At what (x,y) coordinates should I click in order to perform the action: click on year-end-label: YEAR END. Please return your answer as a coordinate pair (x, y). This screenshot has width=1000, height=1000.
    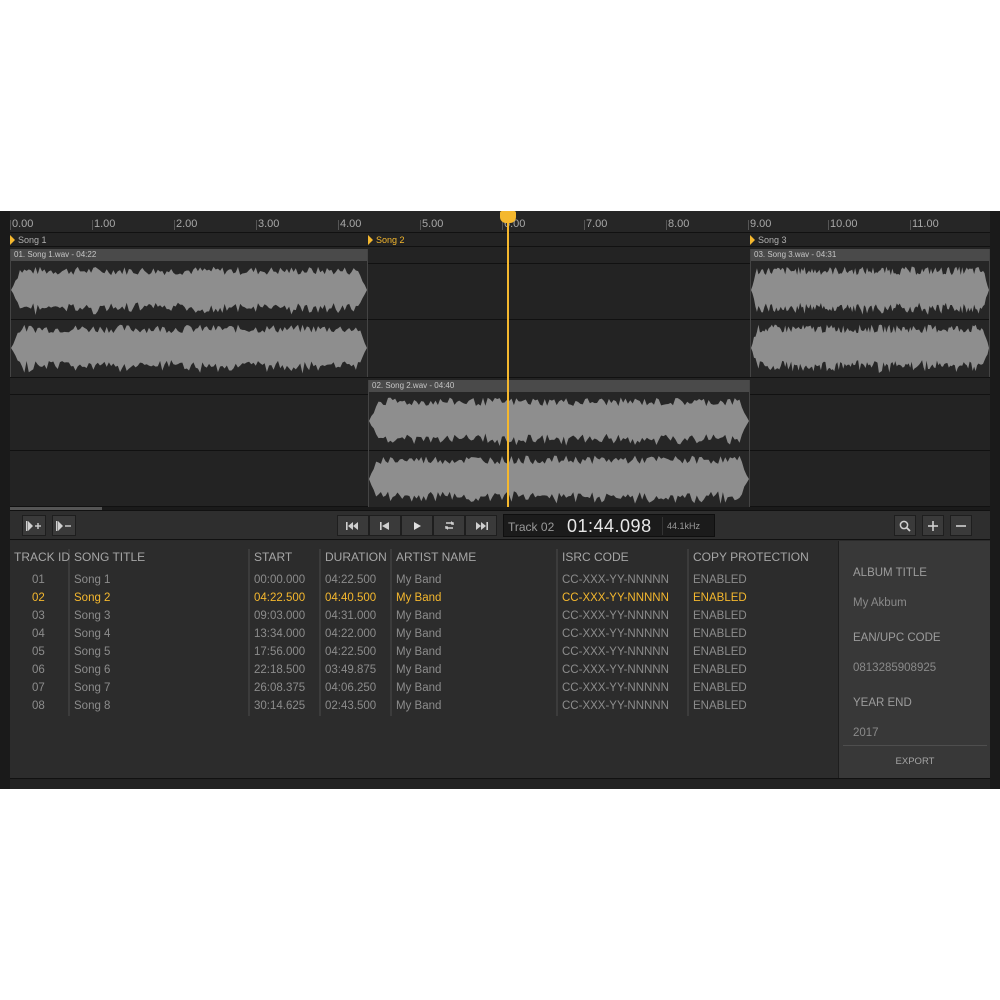
    Looking at the image, I should click on (882, 703).